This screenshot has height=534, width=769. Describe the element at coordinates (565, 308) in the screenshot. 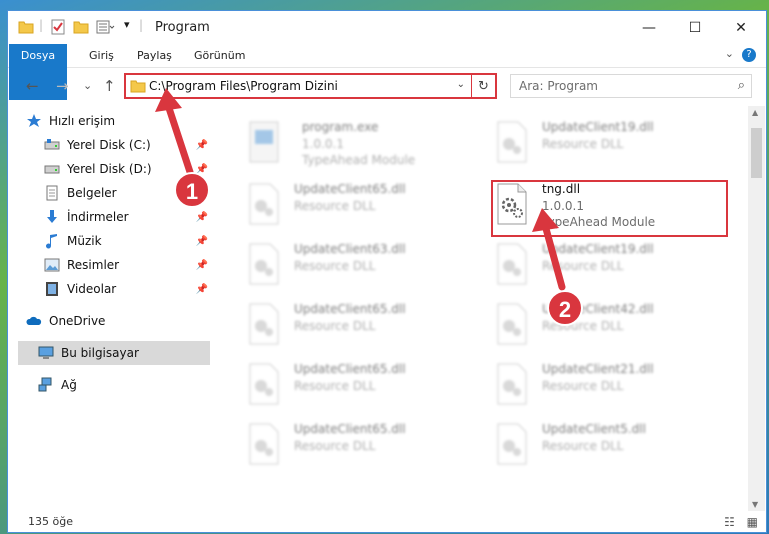

I see `step-2-badge: 2` at that location.